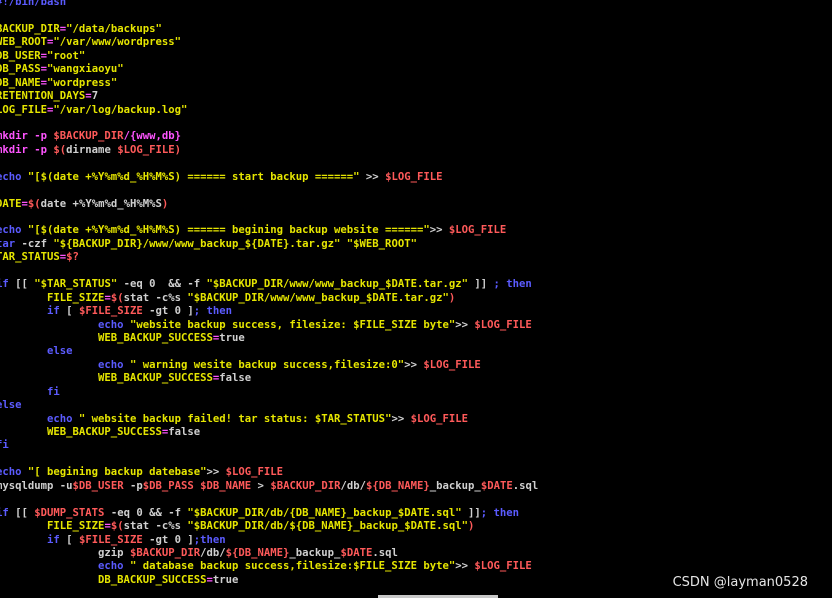 The height and width of the screenshot is (598, 832). Describe the element at coordinates (269, 150) in the screenshot. I see `code-line: mkdir -p $(dirname $LOG_FILE)` at that location.